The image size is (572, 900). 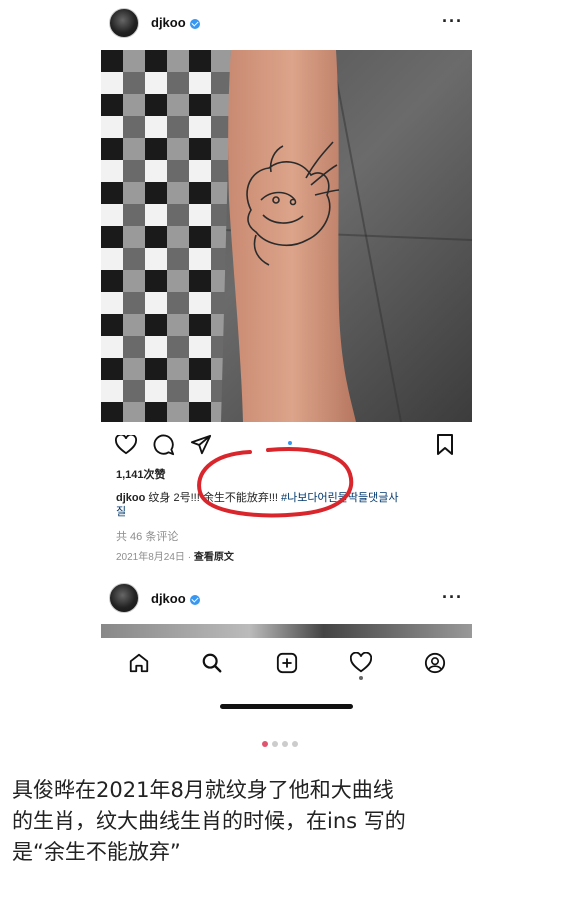 I want to click on caption-username: djkoo, so click(x=130, y=498).